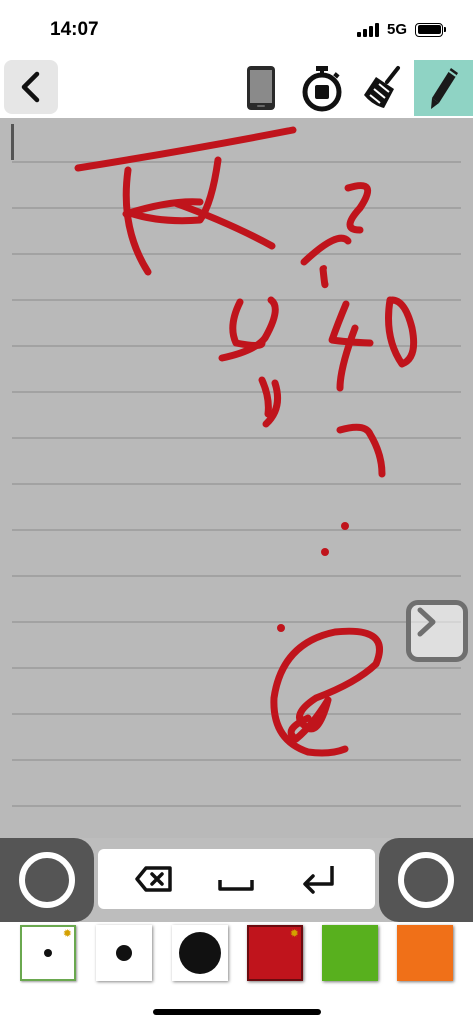 The width and height of the screenshot is (473, 1024). I want to click on pen-tool-button, so click(443, 88).